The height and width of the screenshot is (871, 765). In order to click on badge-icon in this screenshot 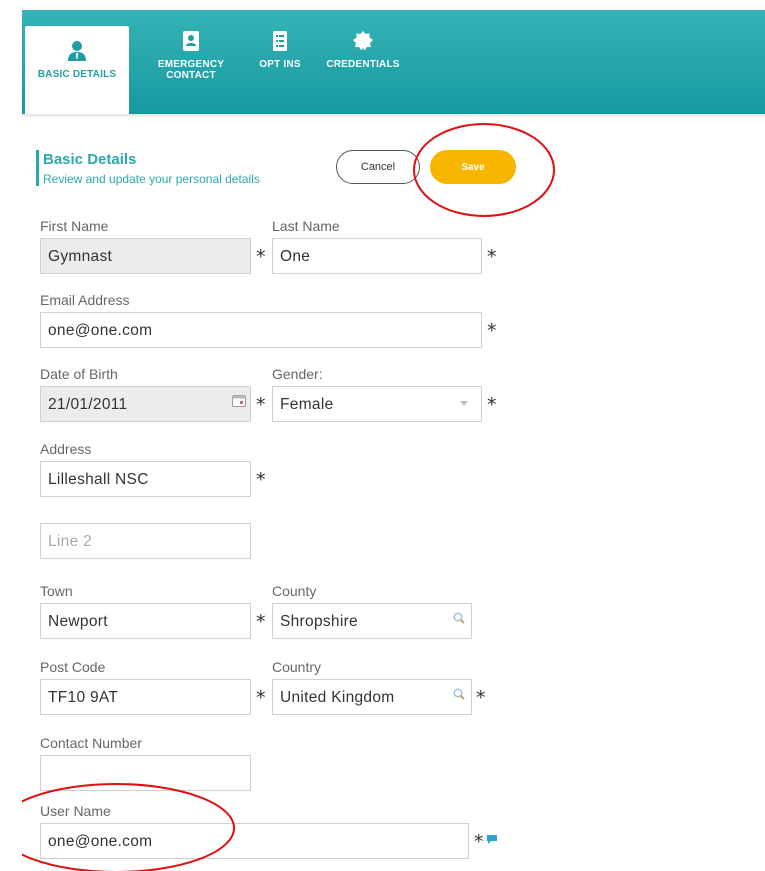, I will do `click(363, 41)`.